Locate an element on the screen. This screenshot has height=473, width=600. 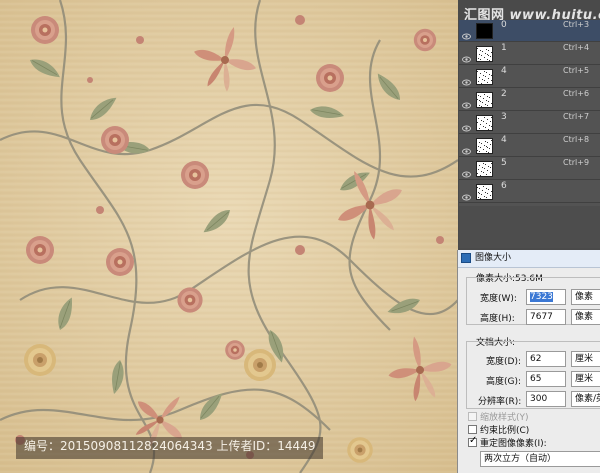
layer-shortcut: Ctrl+4 is located at coordinates (576, 47).